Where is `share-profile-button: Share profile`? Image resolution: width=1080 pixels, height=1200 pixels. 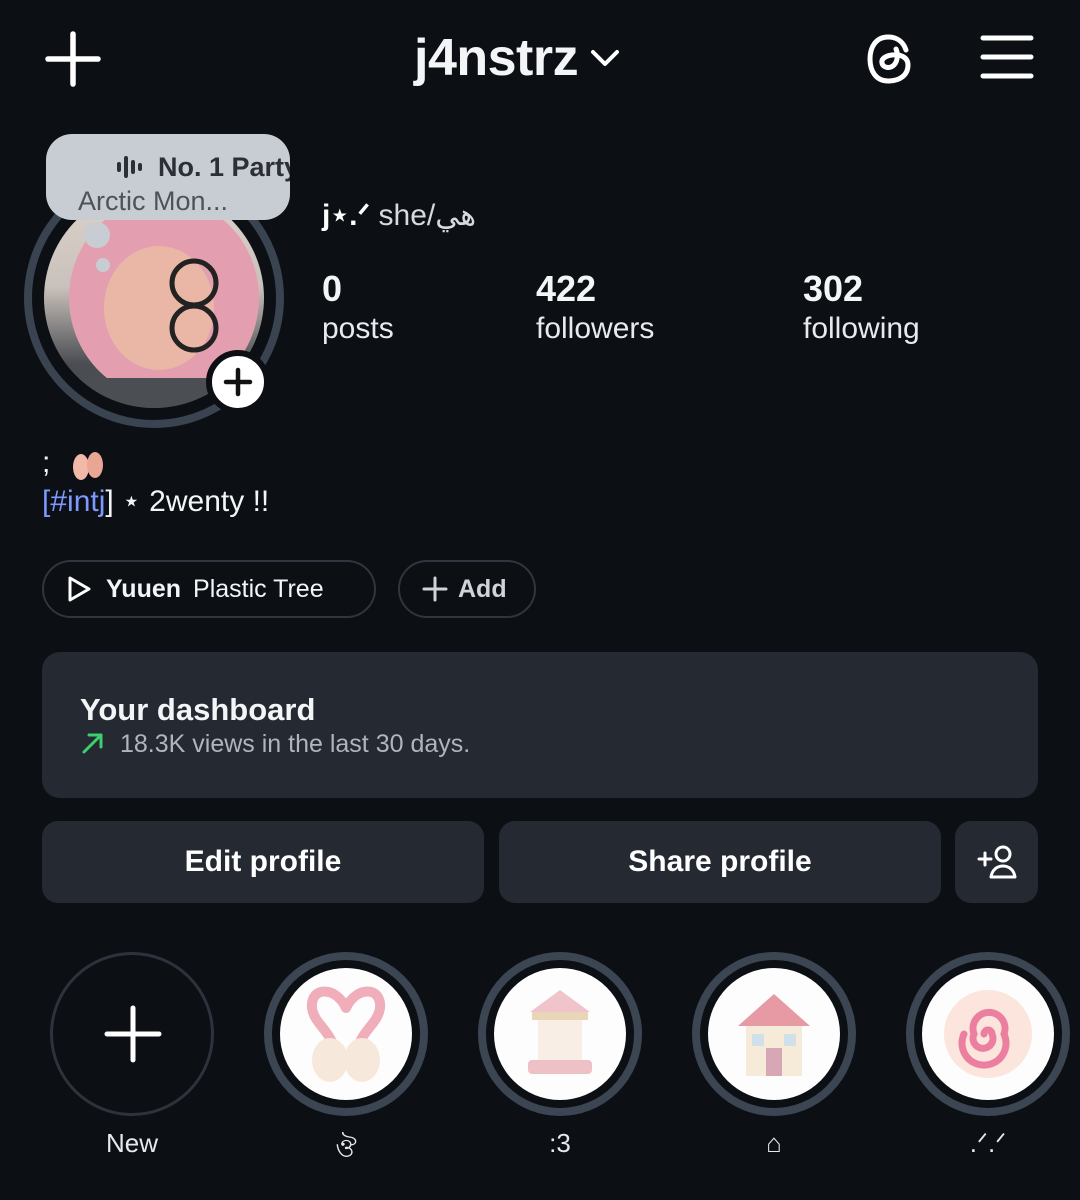
share-profile-button: Share profile is located at coordinates (720, 862).